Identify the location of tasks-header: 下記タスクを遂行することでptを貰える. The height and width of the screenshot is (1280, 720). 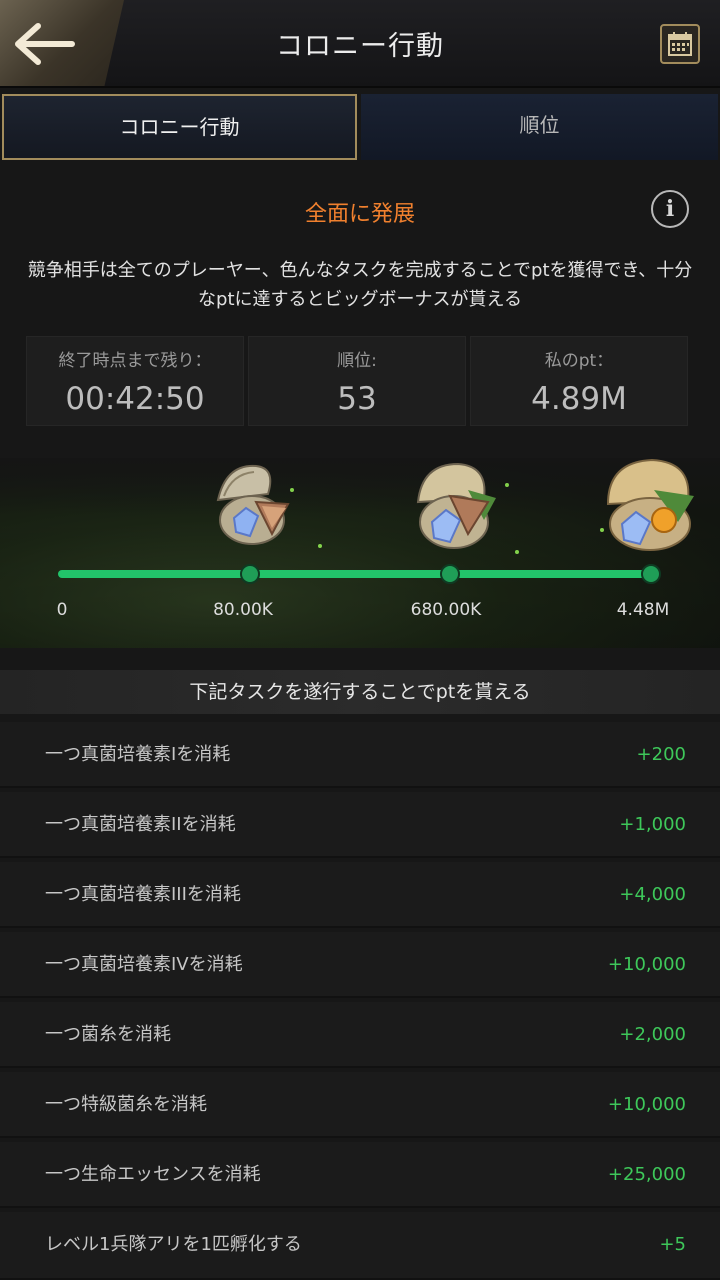
(360, 692).